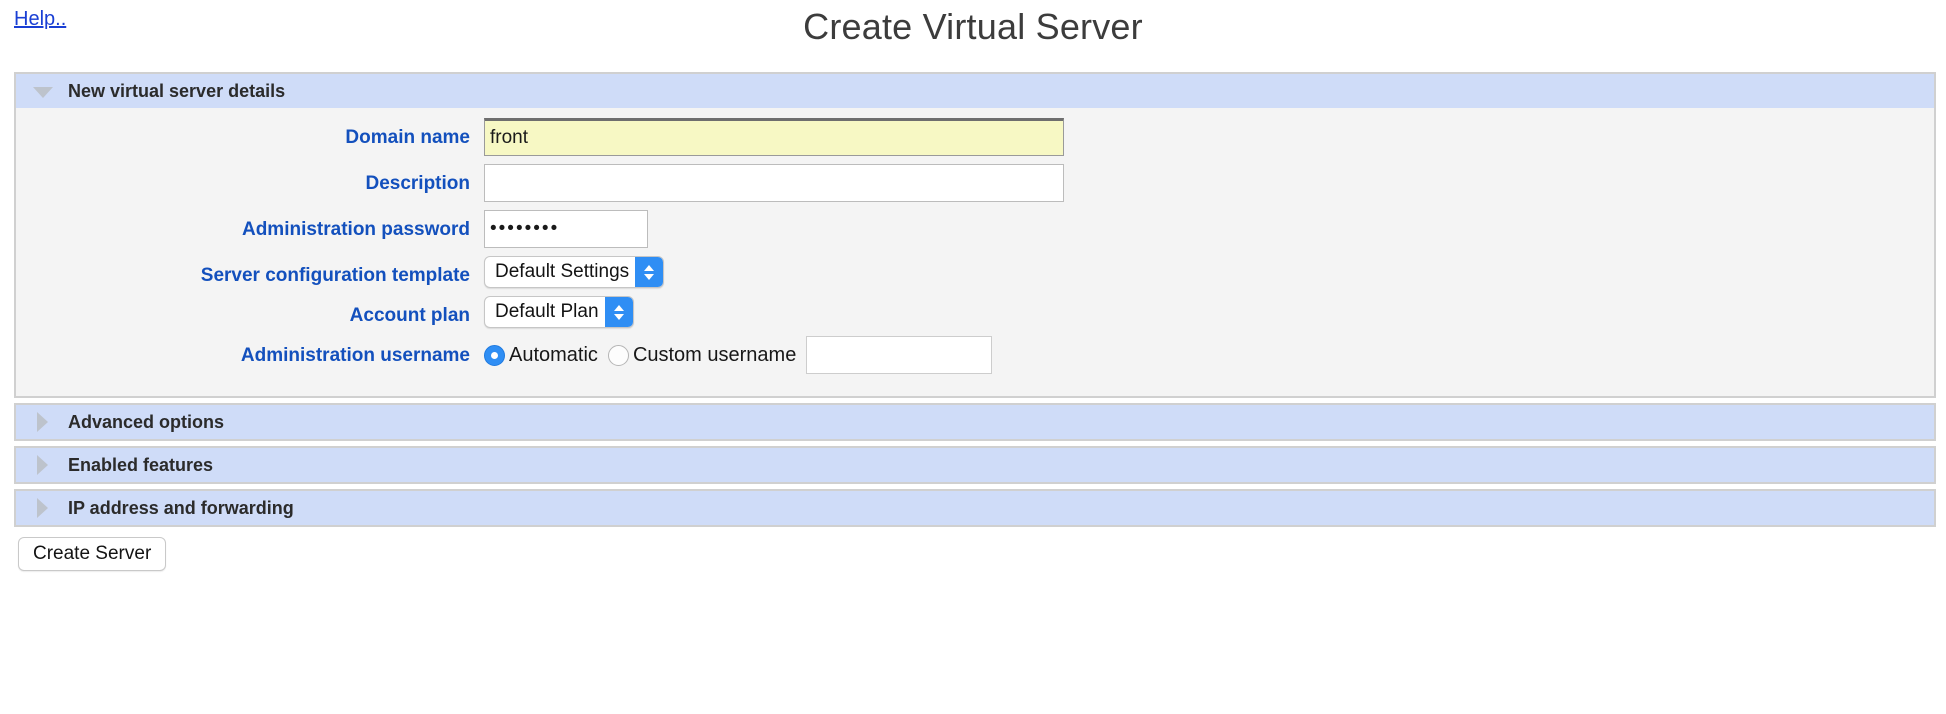 This screenshot has height=714, width=1946. I want to click on administration-password-input, so click(566, 229).